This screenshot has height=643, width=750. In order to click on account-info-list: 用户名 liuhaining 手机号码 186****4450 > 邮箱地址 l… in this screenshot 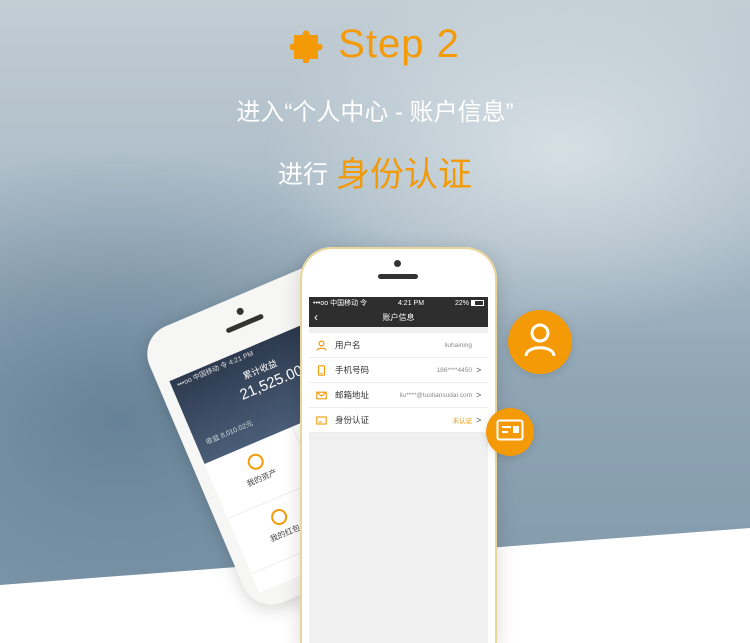, I will do `click(398, 383)`.